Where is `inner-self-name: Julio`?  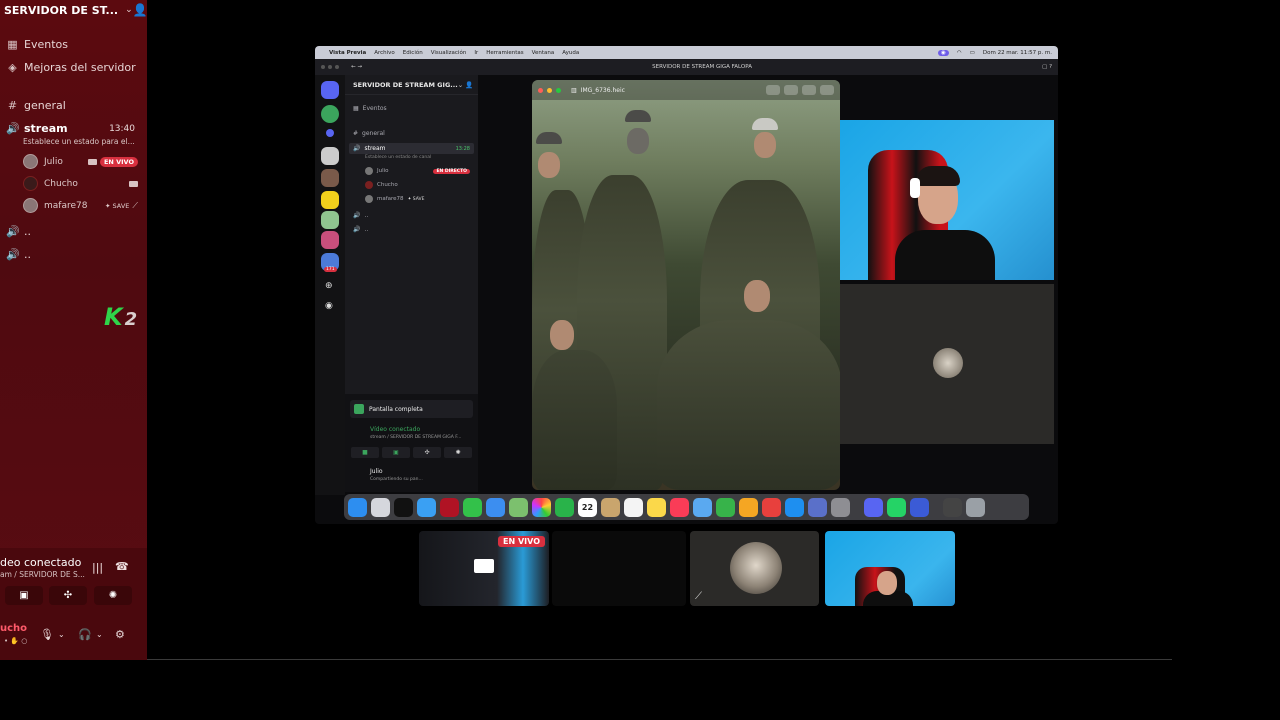 inner-self-name: Julio is located at coordinates (376, 471).